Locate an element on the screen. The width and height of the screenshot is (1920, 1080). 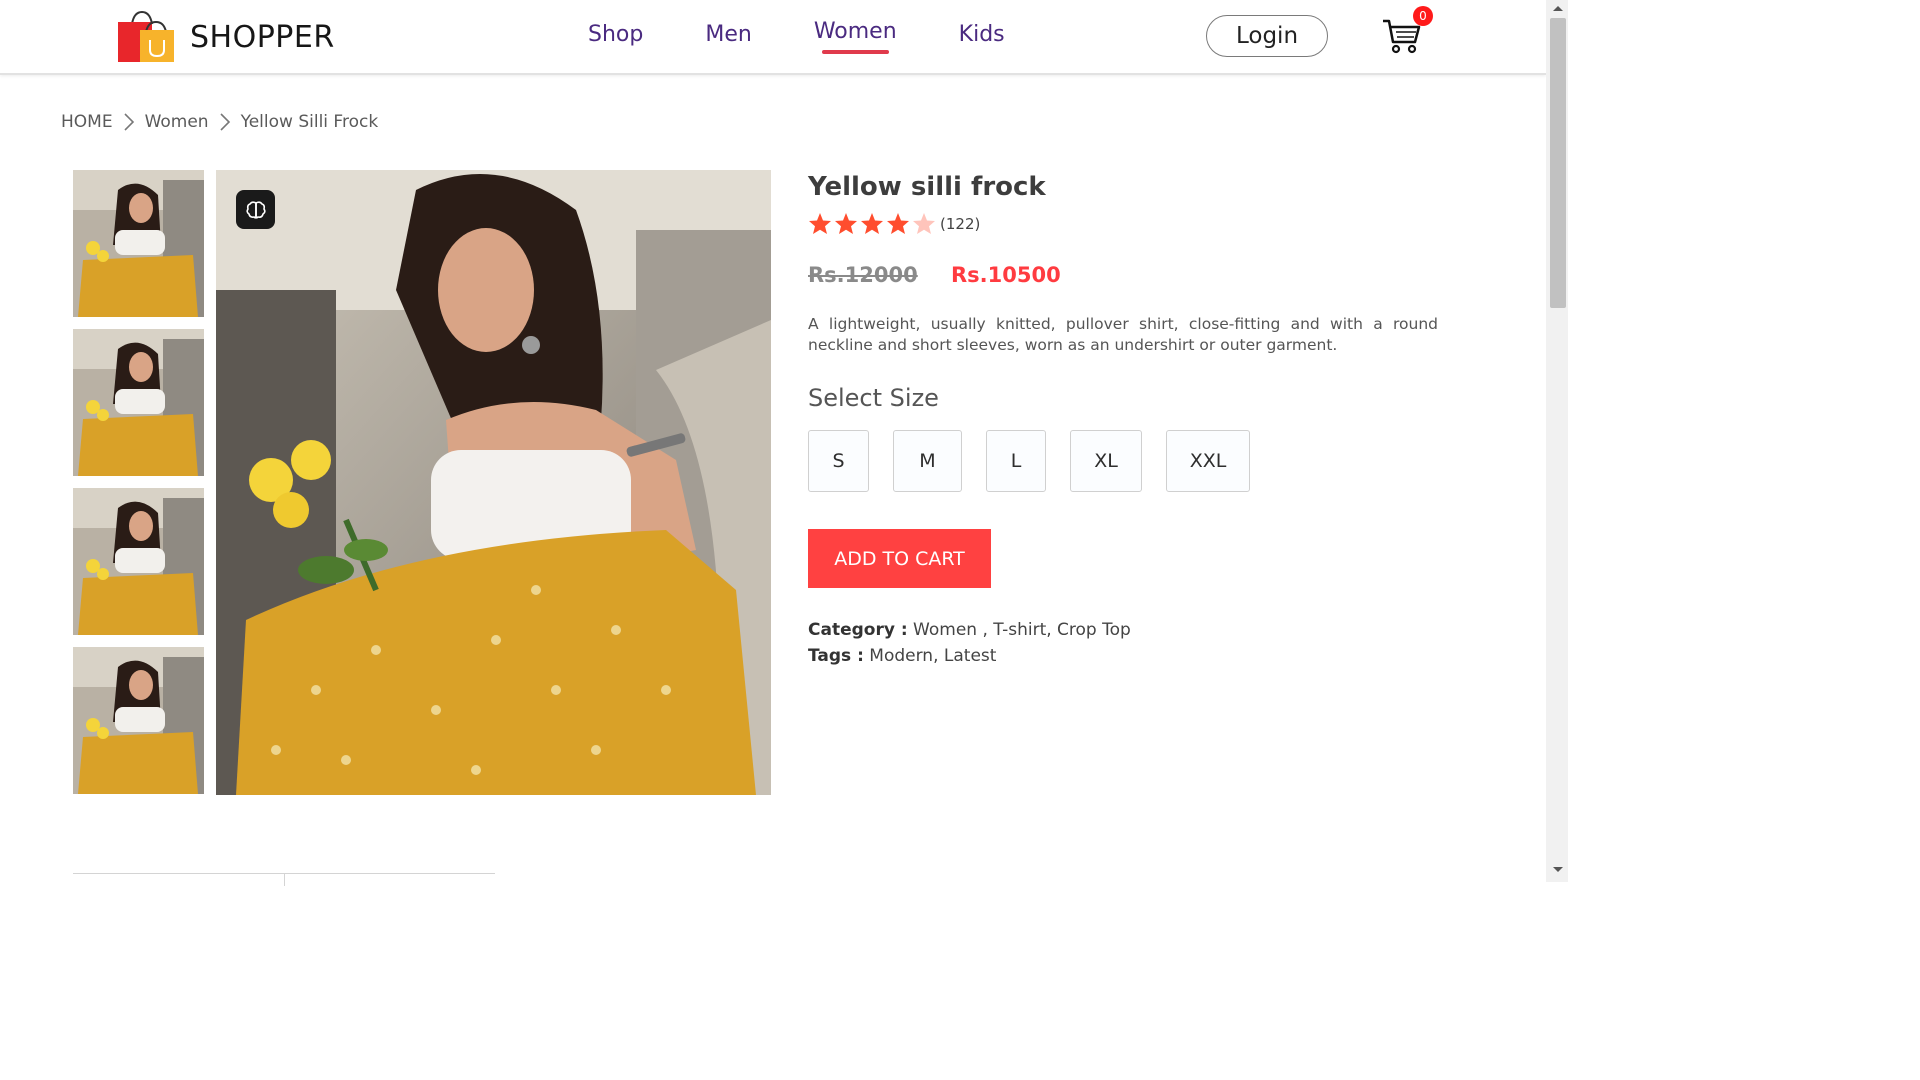
main-nav: Shop Men Women Kids is located at coordinates (827, 36).